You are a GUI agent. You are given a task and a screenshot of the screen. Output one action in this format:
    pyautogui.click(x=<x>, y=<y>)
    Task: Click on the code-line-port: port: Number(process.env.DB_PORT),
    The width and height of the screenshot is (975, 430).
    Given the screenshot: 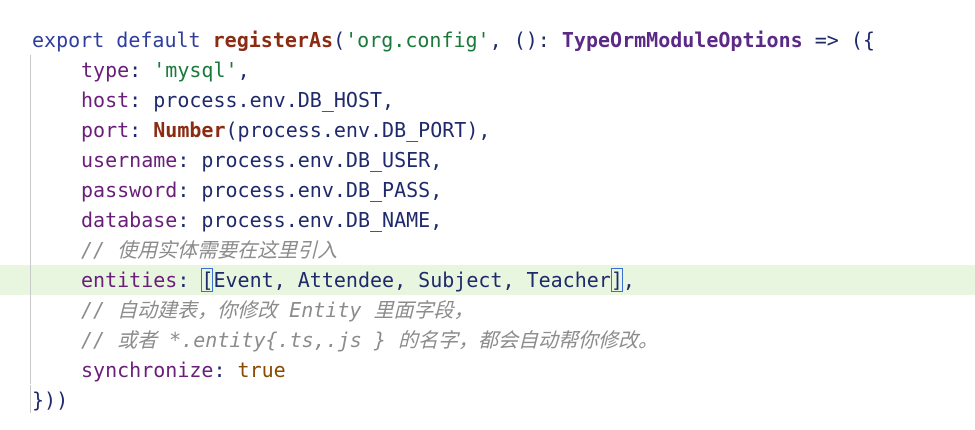 What is the action you would take?
    pyautogui.click(x=487, y=130)
    